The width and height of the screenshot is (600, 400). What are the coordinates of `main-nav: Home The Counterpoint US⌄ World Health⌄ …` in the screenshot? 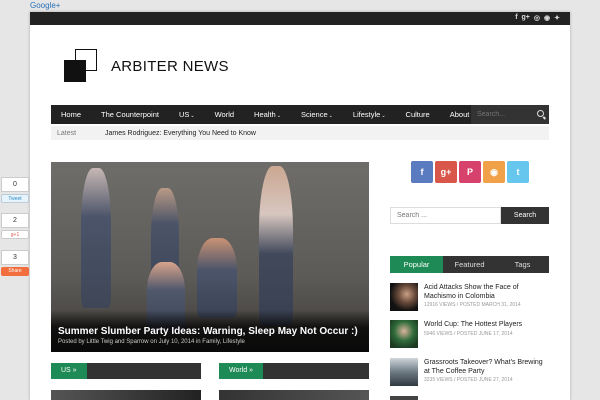 It's located at (300, 114).